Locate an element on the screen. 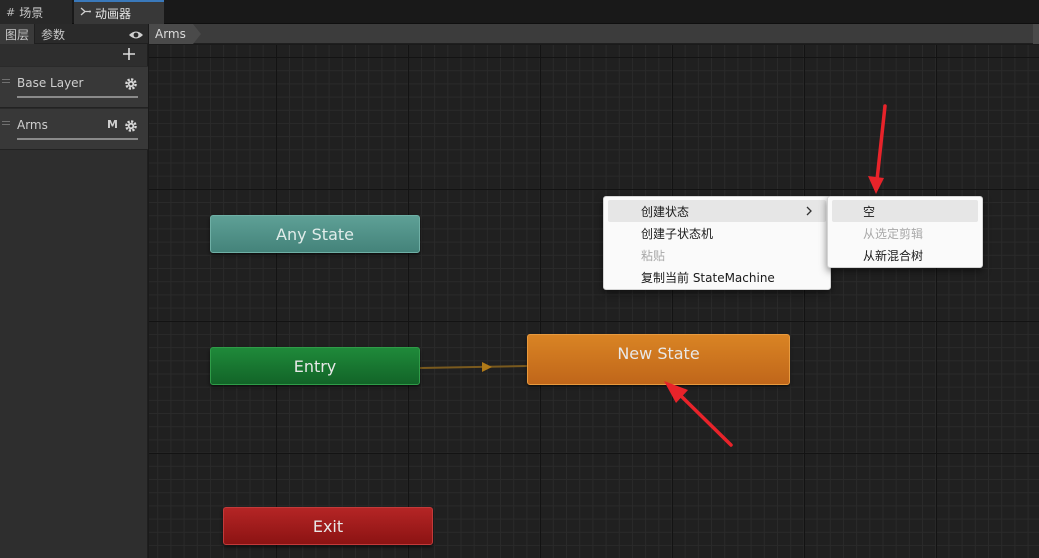  layer-item-base-layer: Base Layer is located at coordinates (74, 87).